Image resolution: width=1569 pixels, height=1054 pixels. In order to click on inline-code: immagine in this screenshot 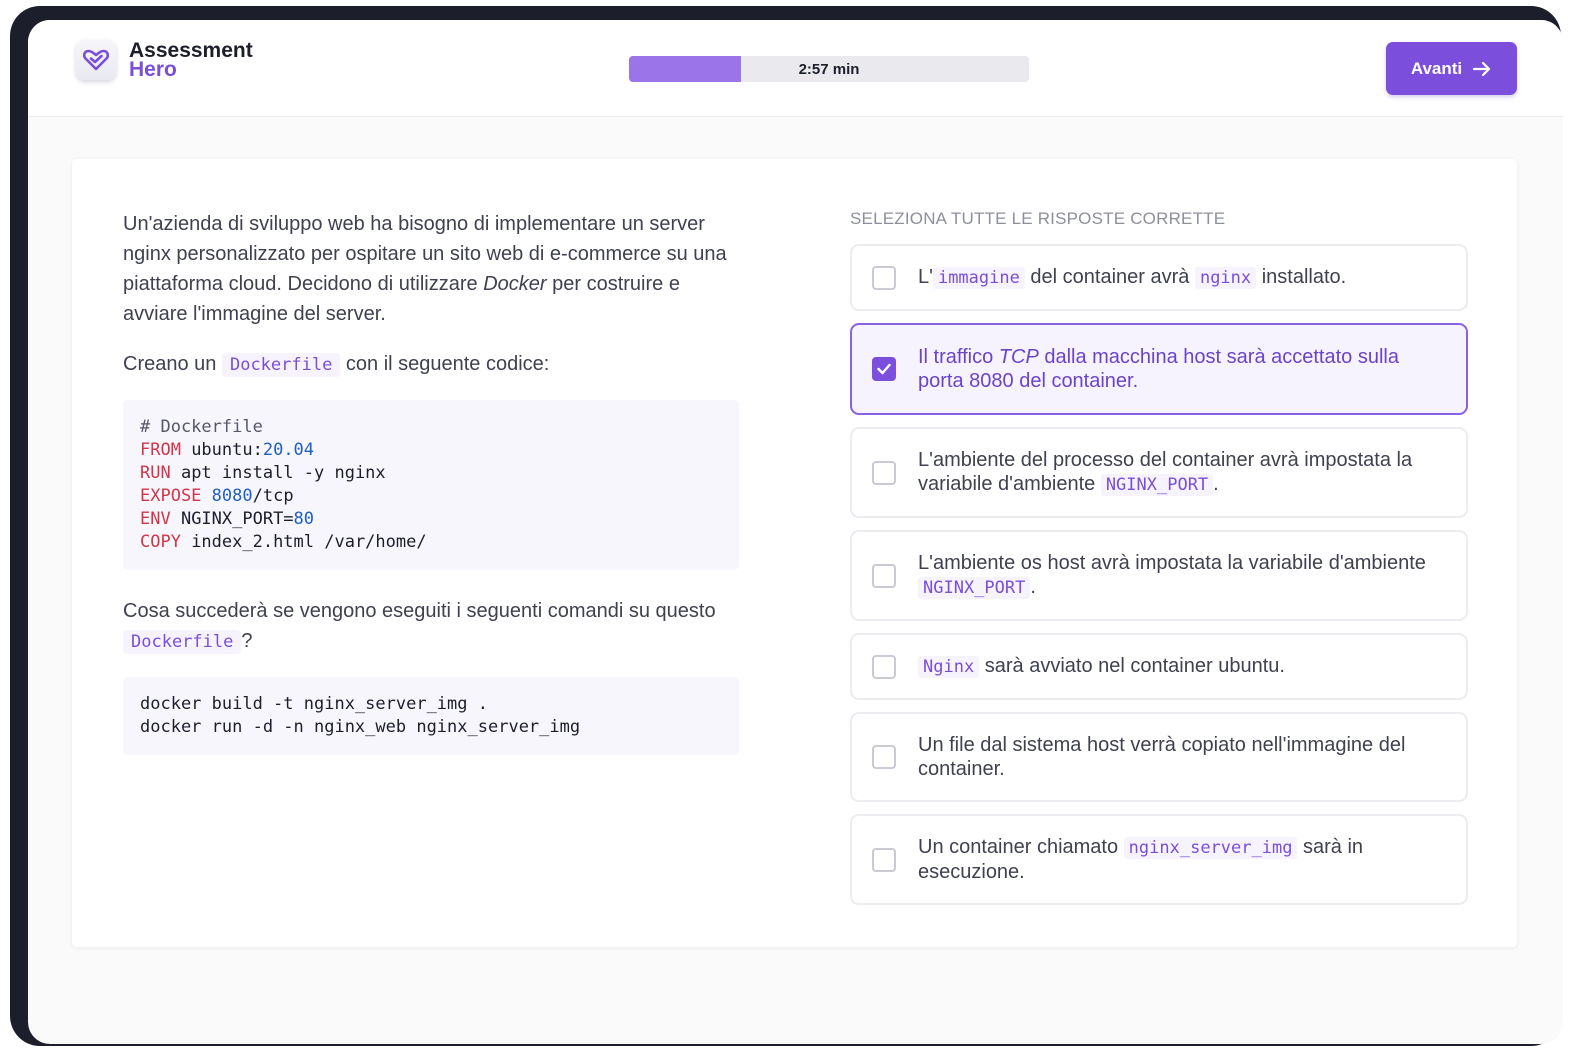, I will do `click(978, 278)`.